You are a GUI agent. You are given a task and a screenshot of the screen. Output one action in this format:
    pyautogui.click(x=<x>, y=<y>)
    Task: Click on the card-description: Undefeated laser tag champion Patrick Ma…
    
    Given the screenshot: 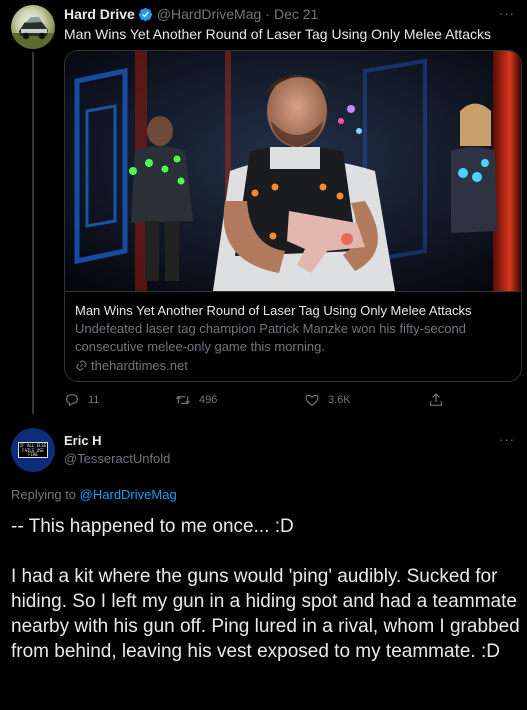 What is the action you would take?
    pyautogui.click(x=270, y=337)
    